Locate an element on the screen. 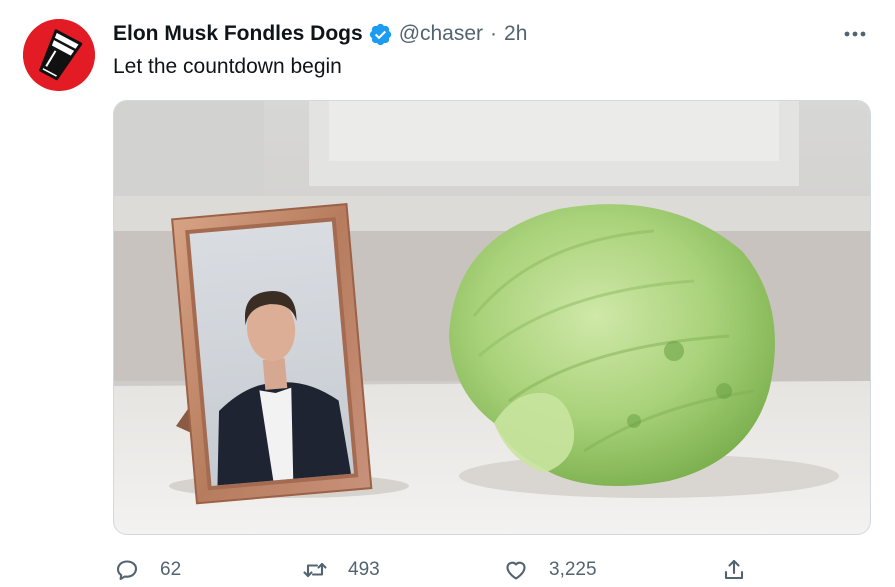 The height and width of the screenshot is (587, 895). user-handle: @chaser is located at coordinates (441, 34).